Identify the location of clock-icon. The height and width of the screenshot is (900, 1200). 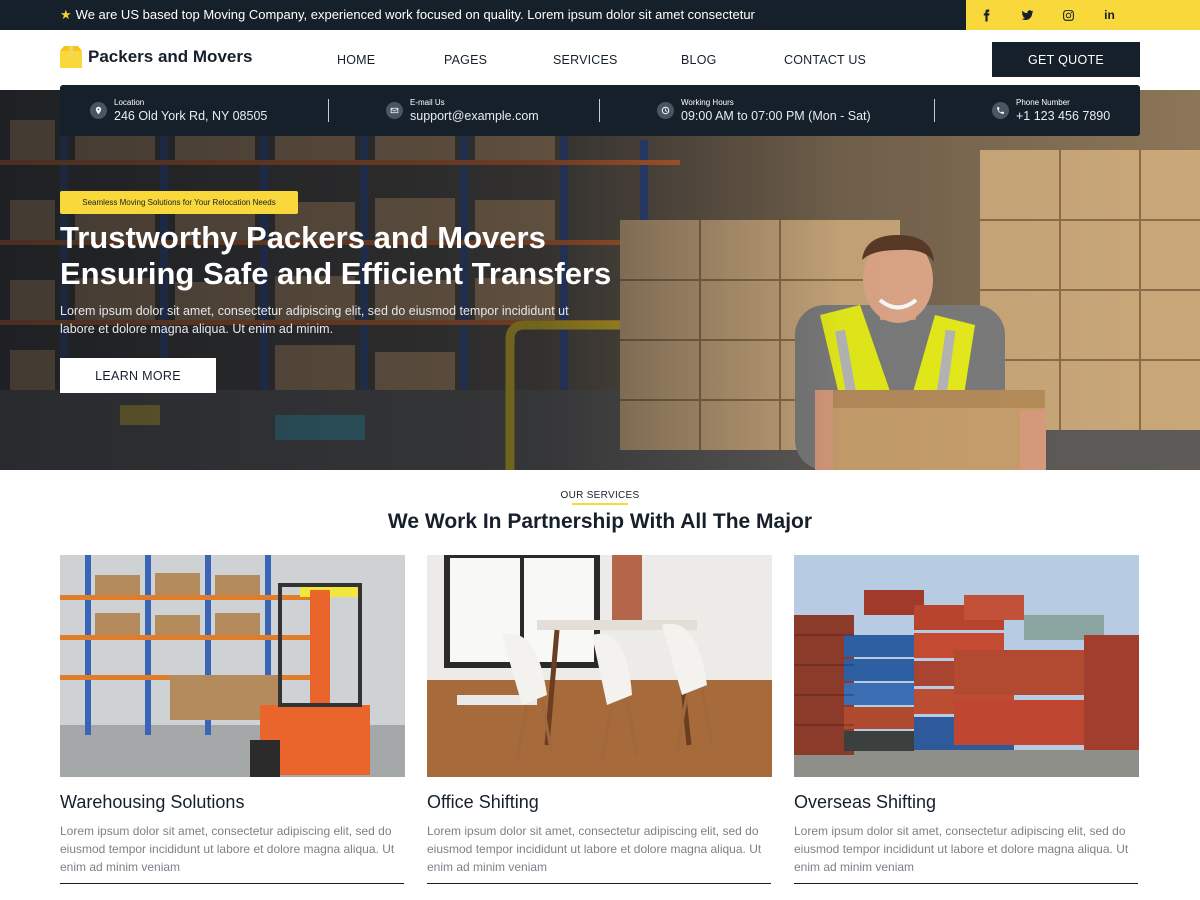
(665, 110).